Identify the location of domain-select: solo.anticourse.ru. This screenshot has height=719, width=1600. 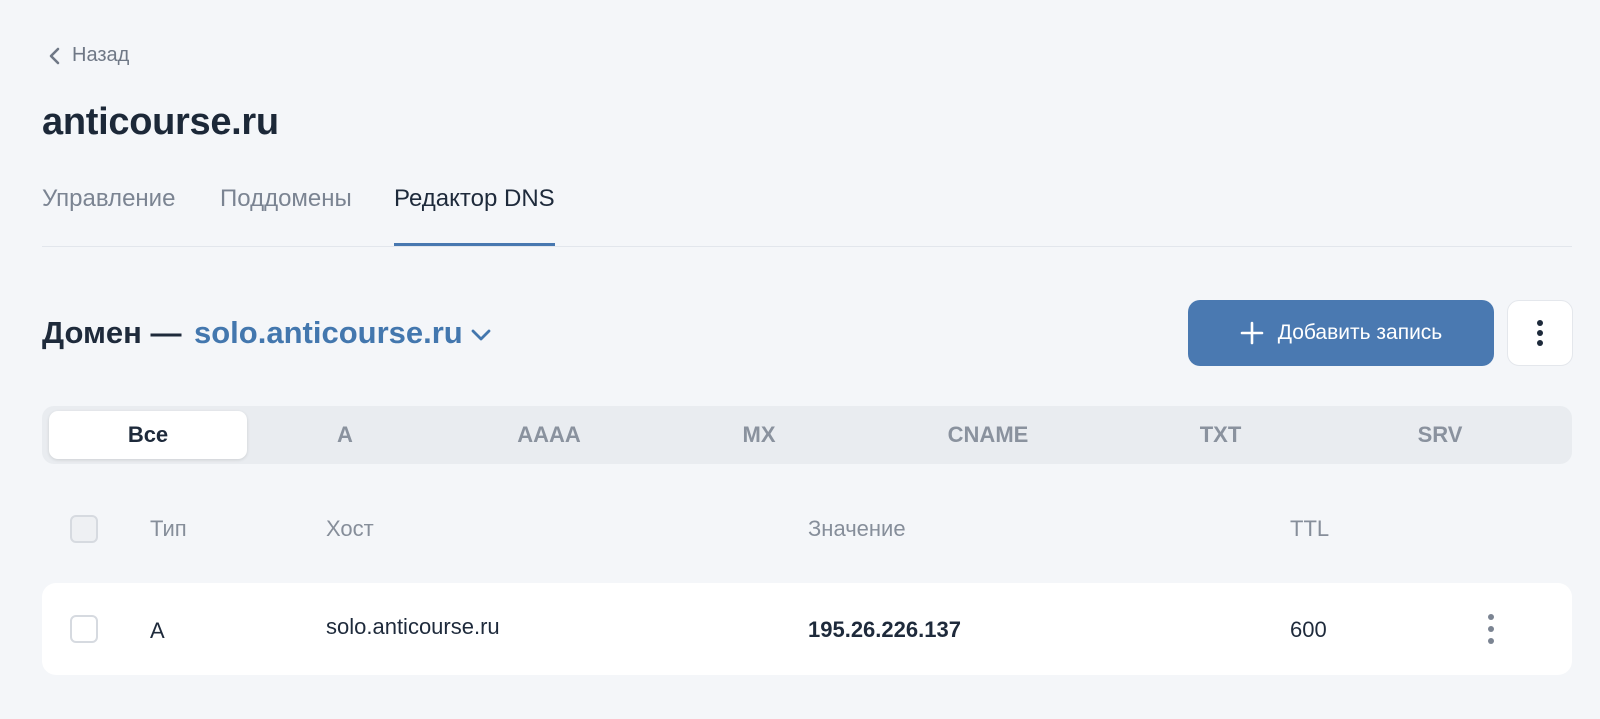
(342, 333).